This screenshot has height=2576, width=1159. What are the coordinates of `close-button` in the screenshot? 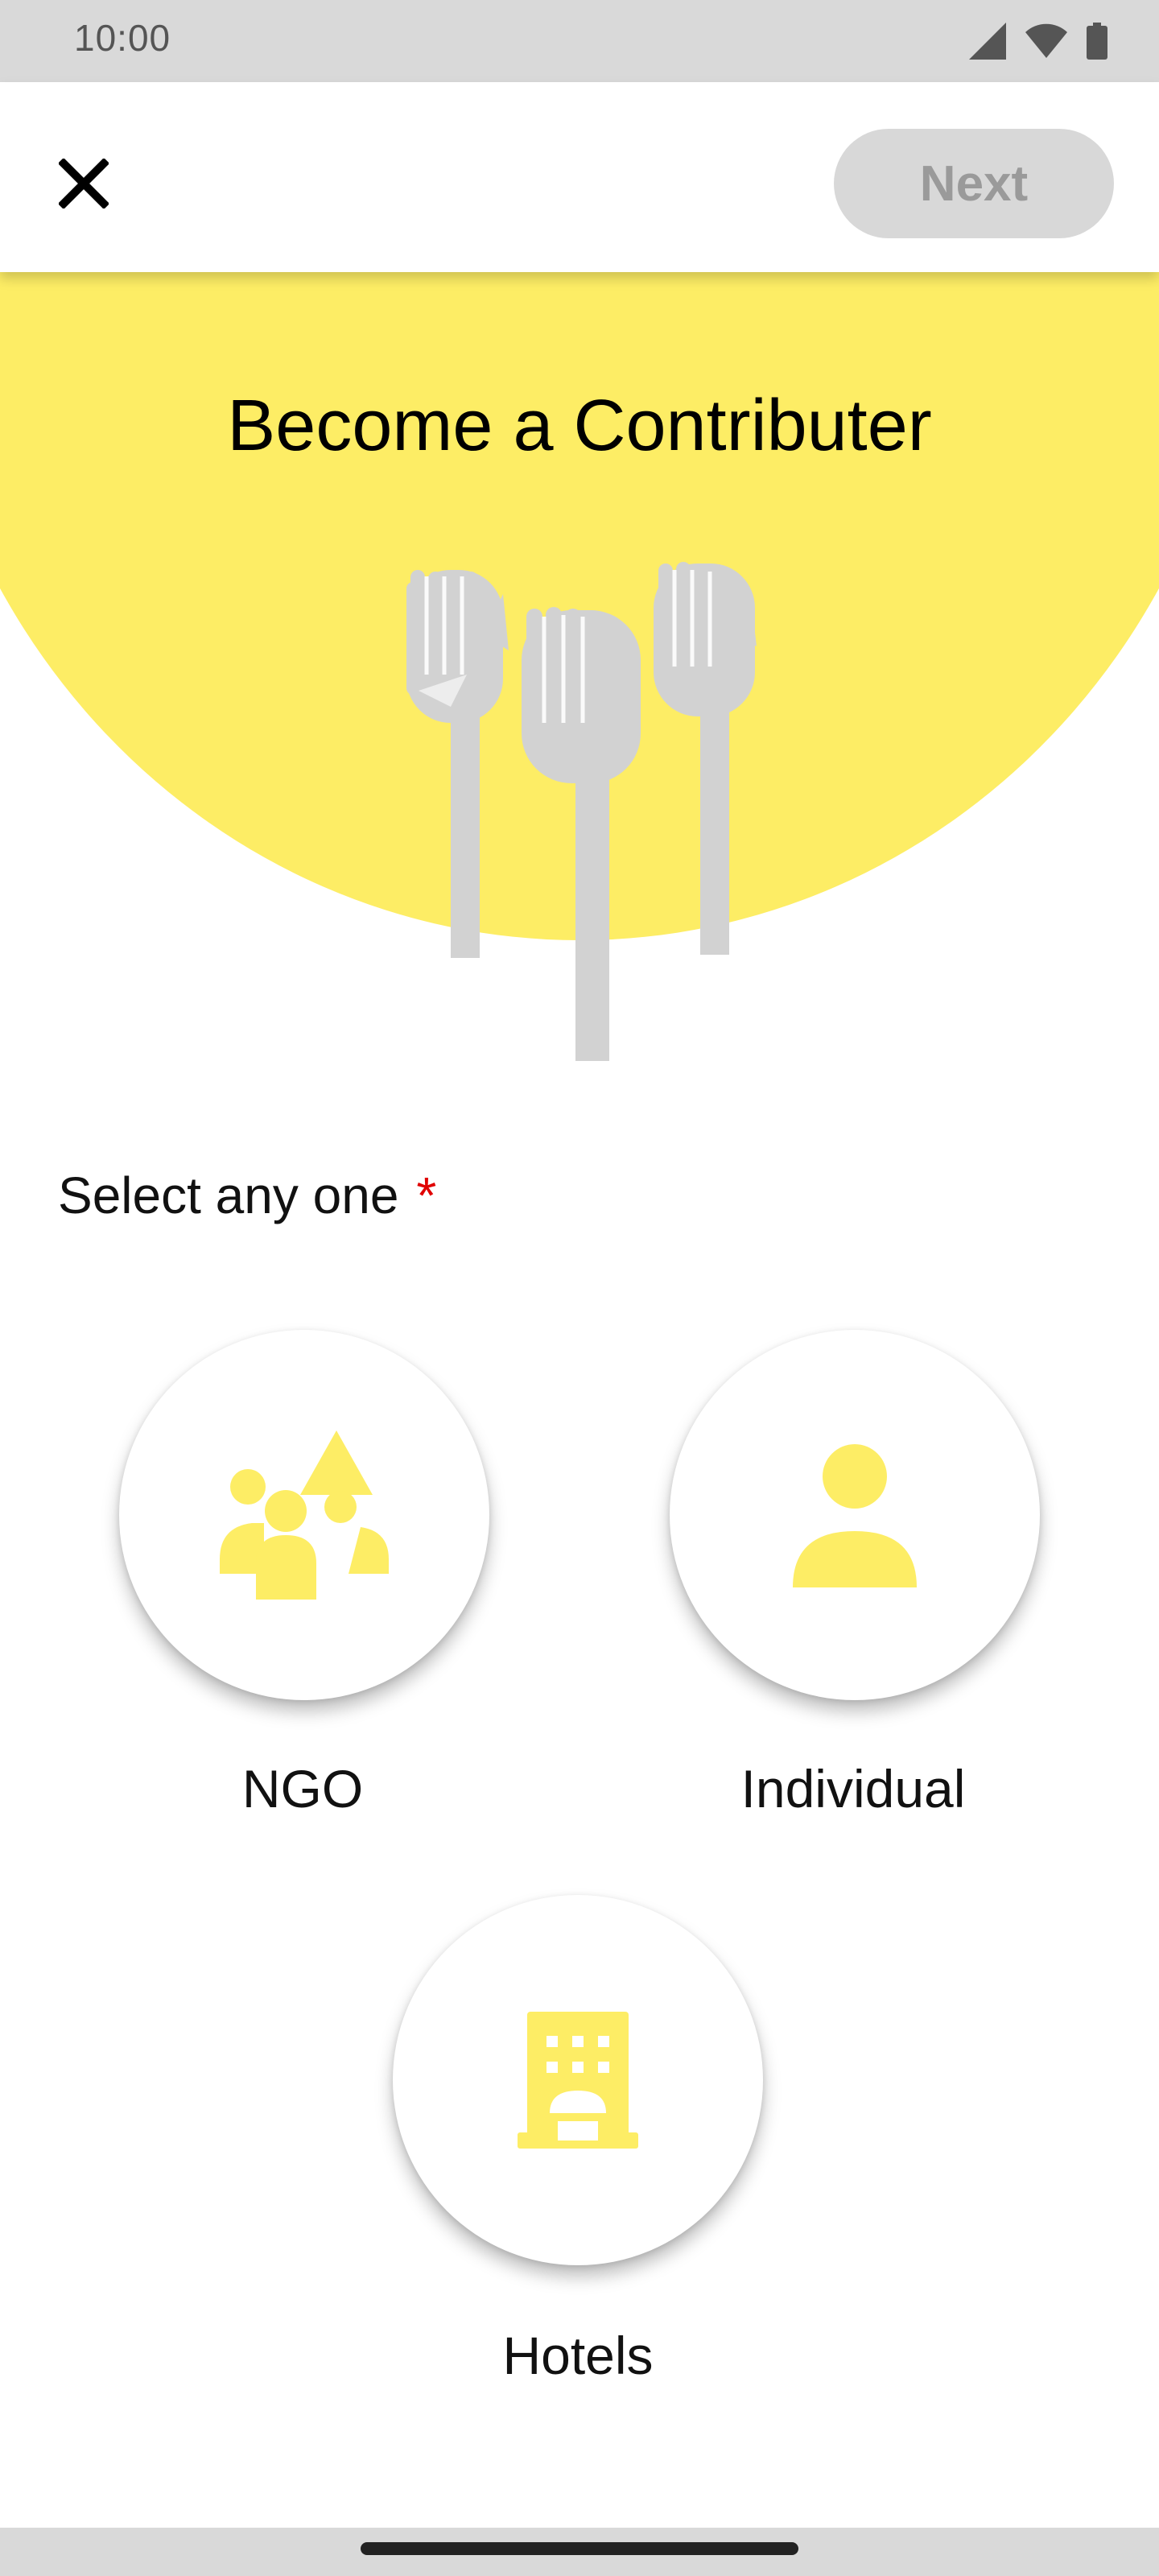 It's located at (84, 183).